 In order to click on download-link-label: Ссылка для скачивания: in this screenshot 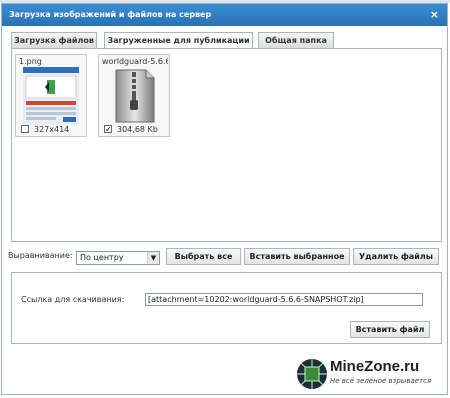, I will do `click(73, 299)`.